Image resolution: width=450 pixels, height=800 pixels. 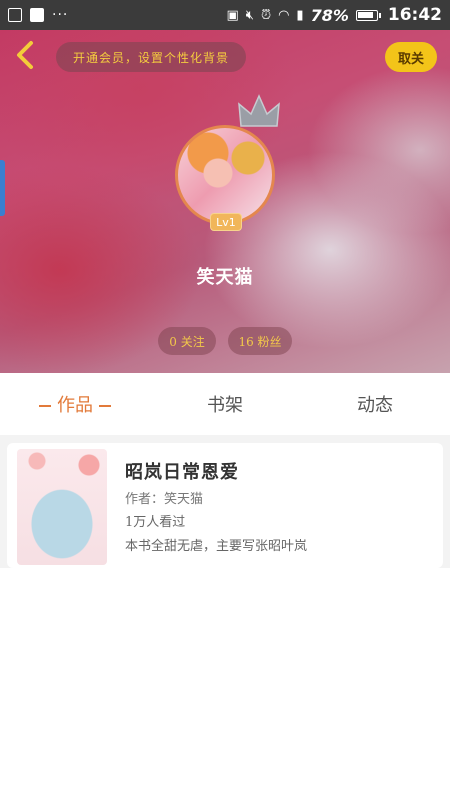 What do you see at coordinates (105, 406) in the screenshot?
I see `tab-dash-right` at bounding box center [105, 406].